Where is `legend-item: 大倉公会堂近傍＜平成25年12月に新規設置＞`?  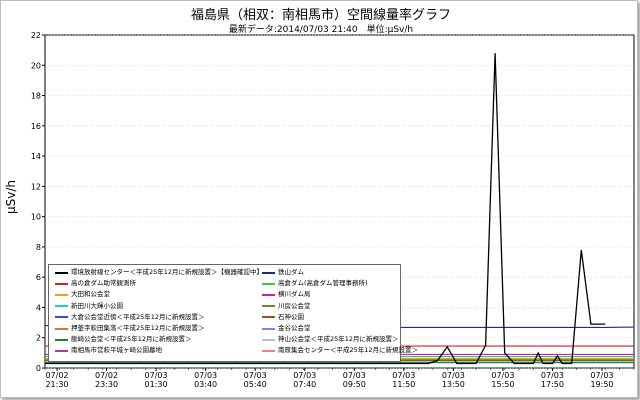 legend-item: 大倉公会堂近傍＜平成25年12月に新規設置＞ is located at coordinates (130, 317).